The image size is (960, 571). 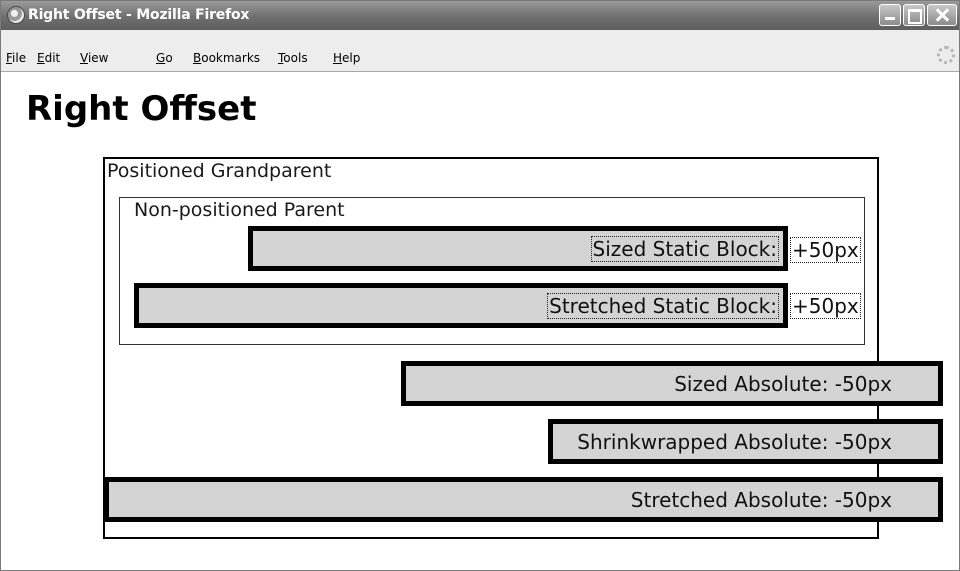 I want to click on grandparent-label: Positioned Grandparent, so click(x=219, y=171).